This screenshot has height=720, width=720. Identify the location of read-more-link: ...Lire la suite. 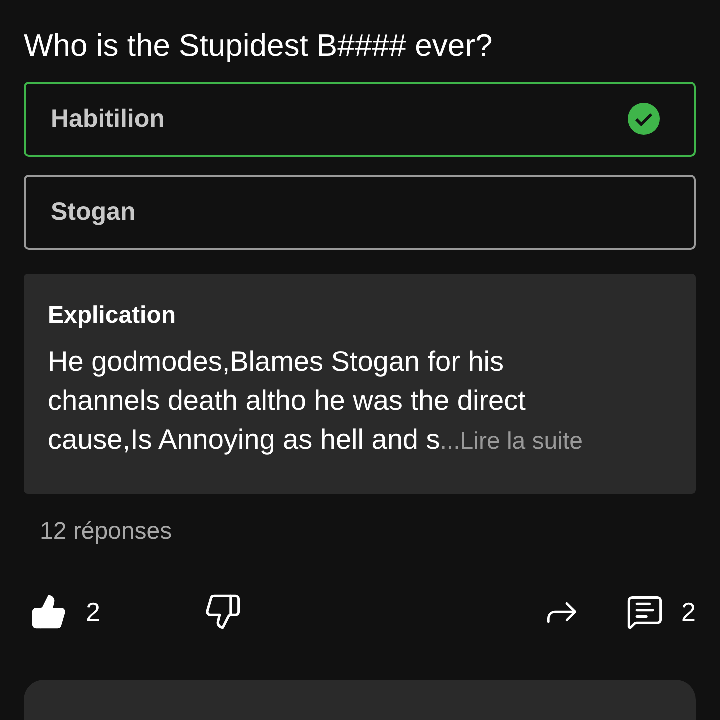
(511, 441).